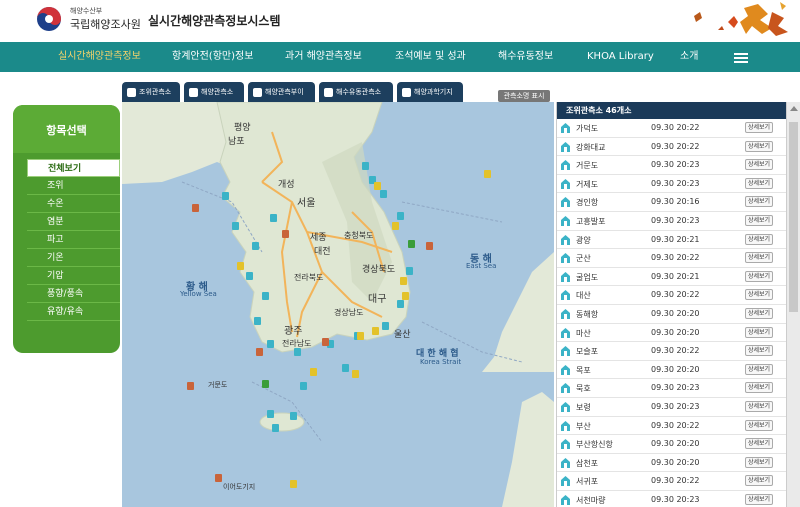  I want to click on sidebar-item-all: 전체보기, so click(73, 168).